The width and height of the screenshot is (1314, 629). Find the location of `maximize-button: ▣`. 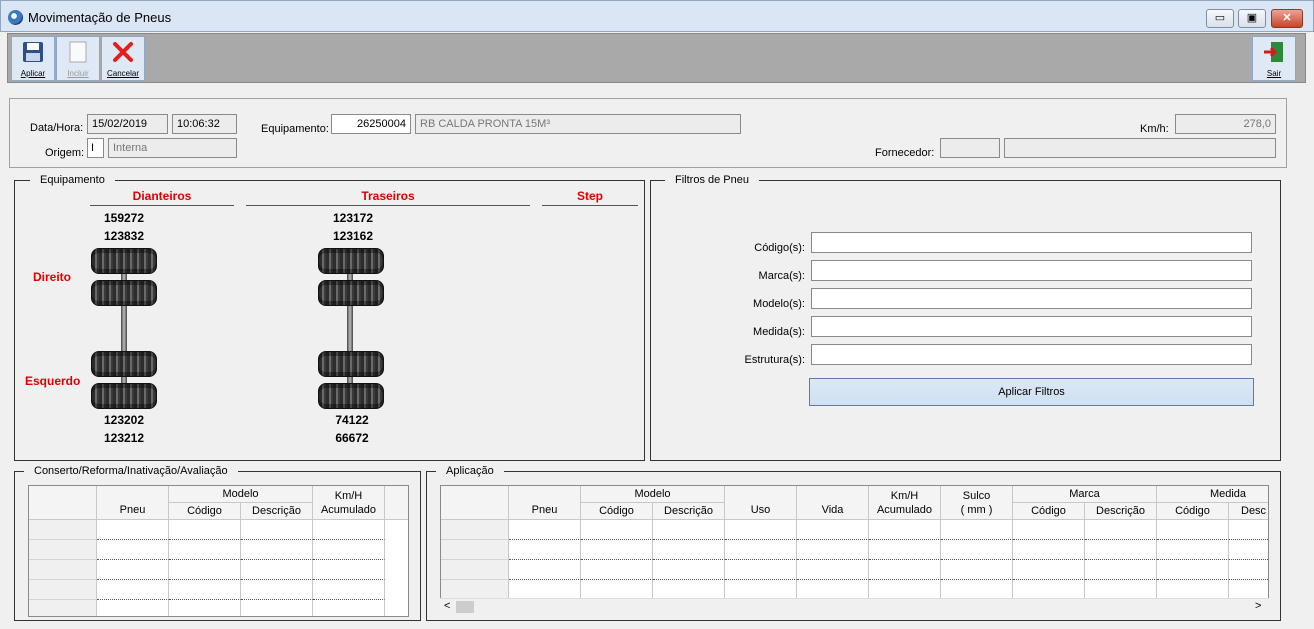

maximize-button: ▣ is located at coordinates (1252, 18).